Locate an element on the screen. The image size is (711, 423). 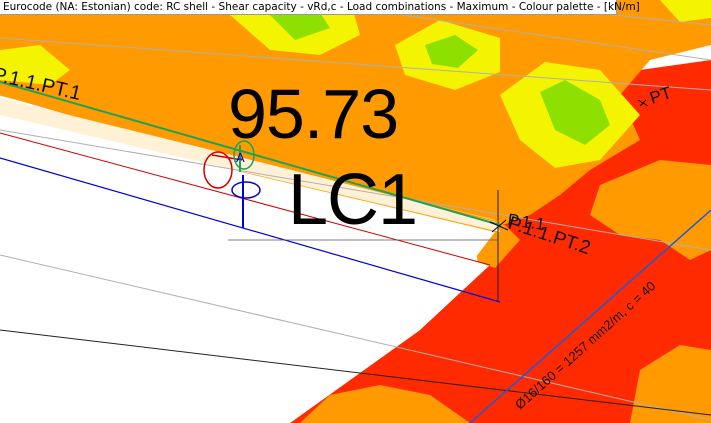
result-value: 95.73 is located at coordinates (313, 114).